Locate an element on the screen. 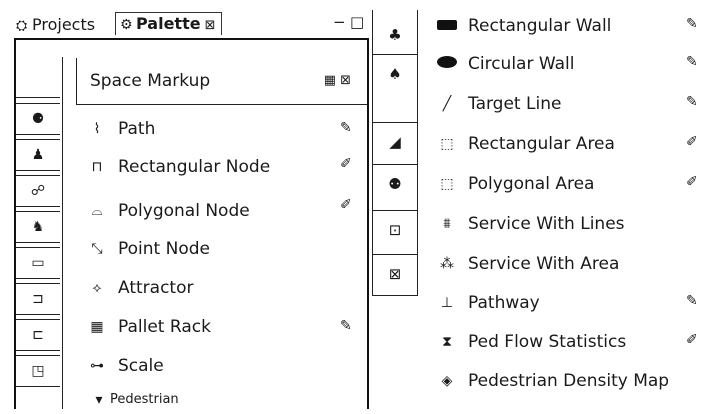 This screenshot has width=707, height=414. minimize-icon: − is located at coordinates (339, 22).